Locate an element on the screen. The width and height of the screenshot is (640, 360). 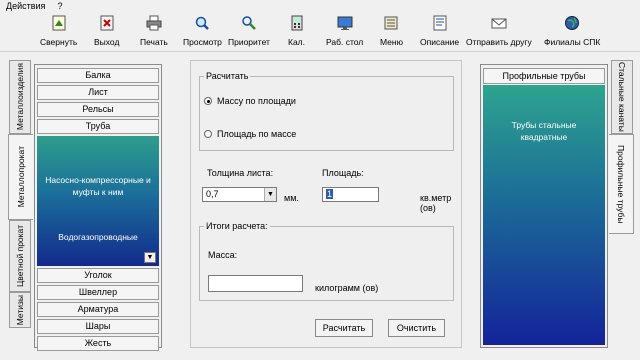
tab-rolled-metal: Металлопрокат is located at coordinates (20, 177).